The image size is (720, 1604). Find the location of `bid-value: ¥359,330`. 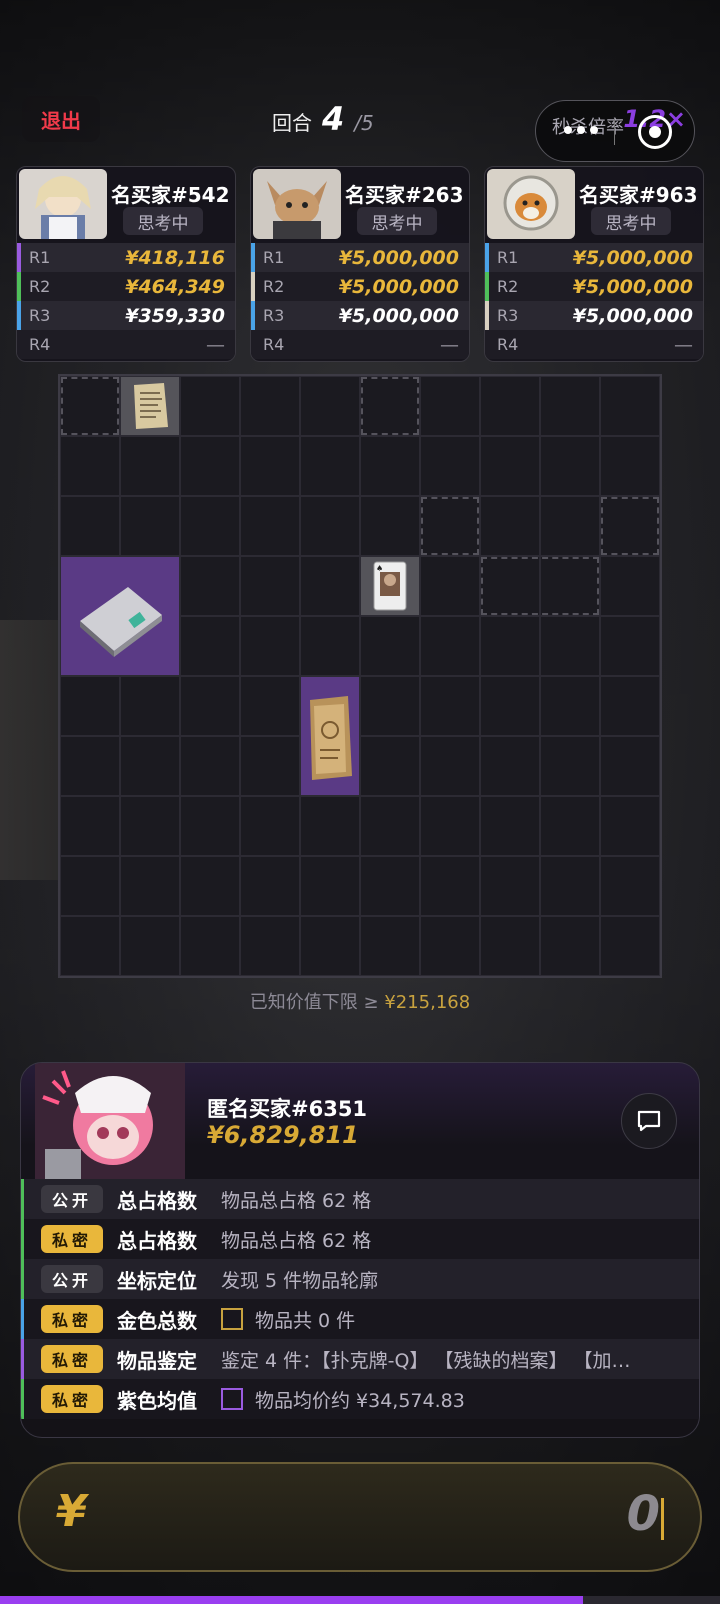

bid-value: ¥359,330 is located at coordinates (175, 315).